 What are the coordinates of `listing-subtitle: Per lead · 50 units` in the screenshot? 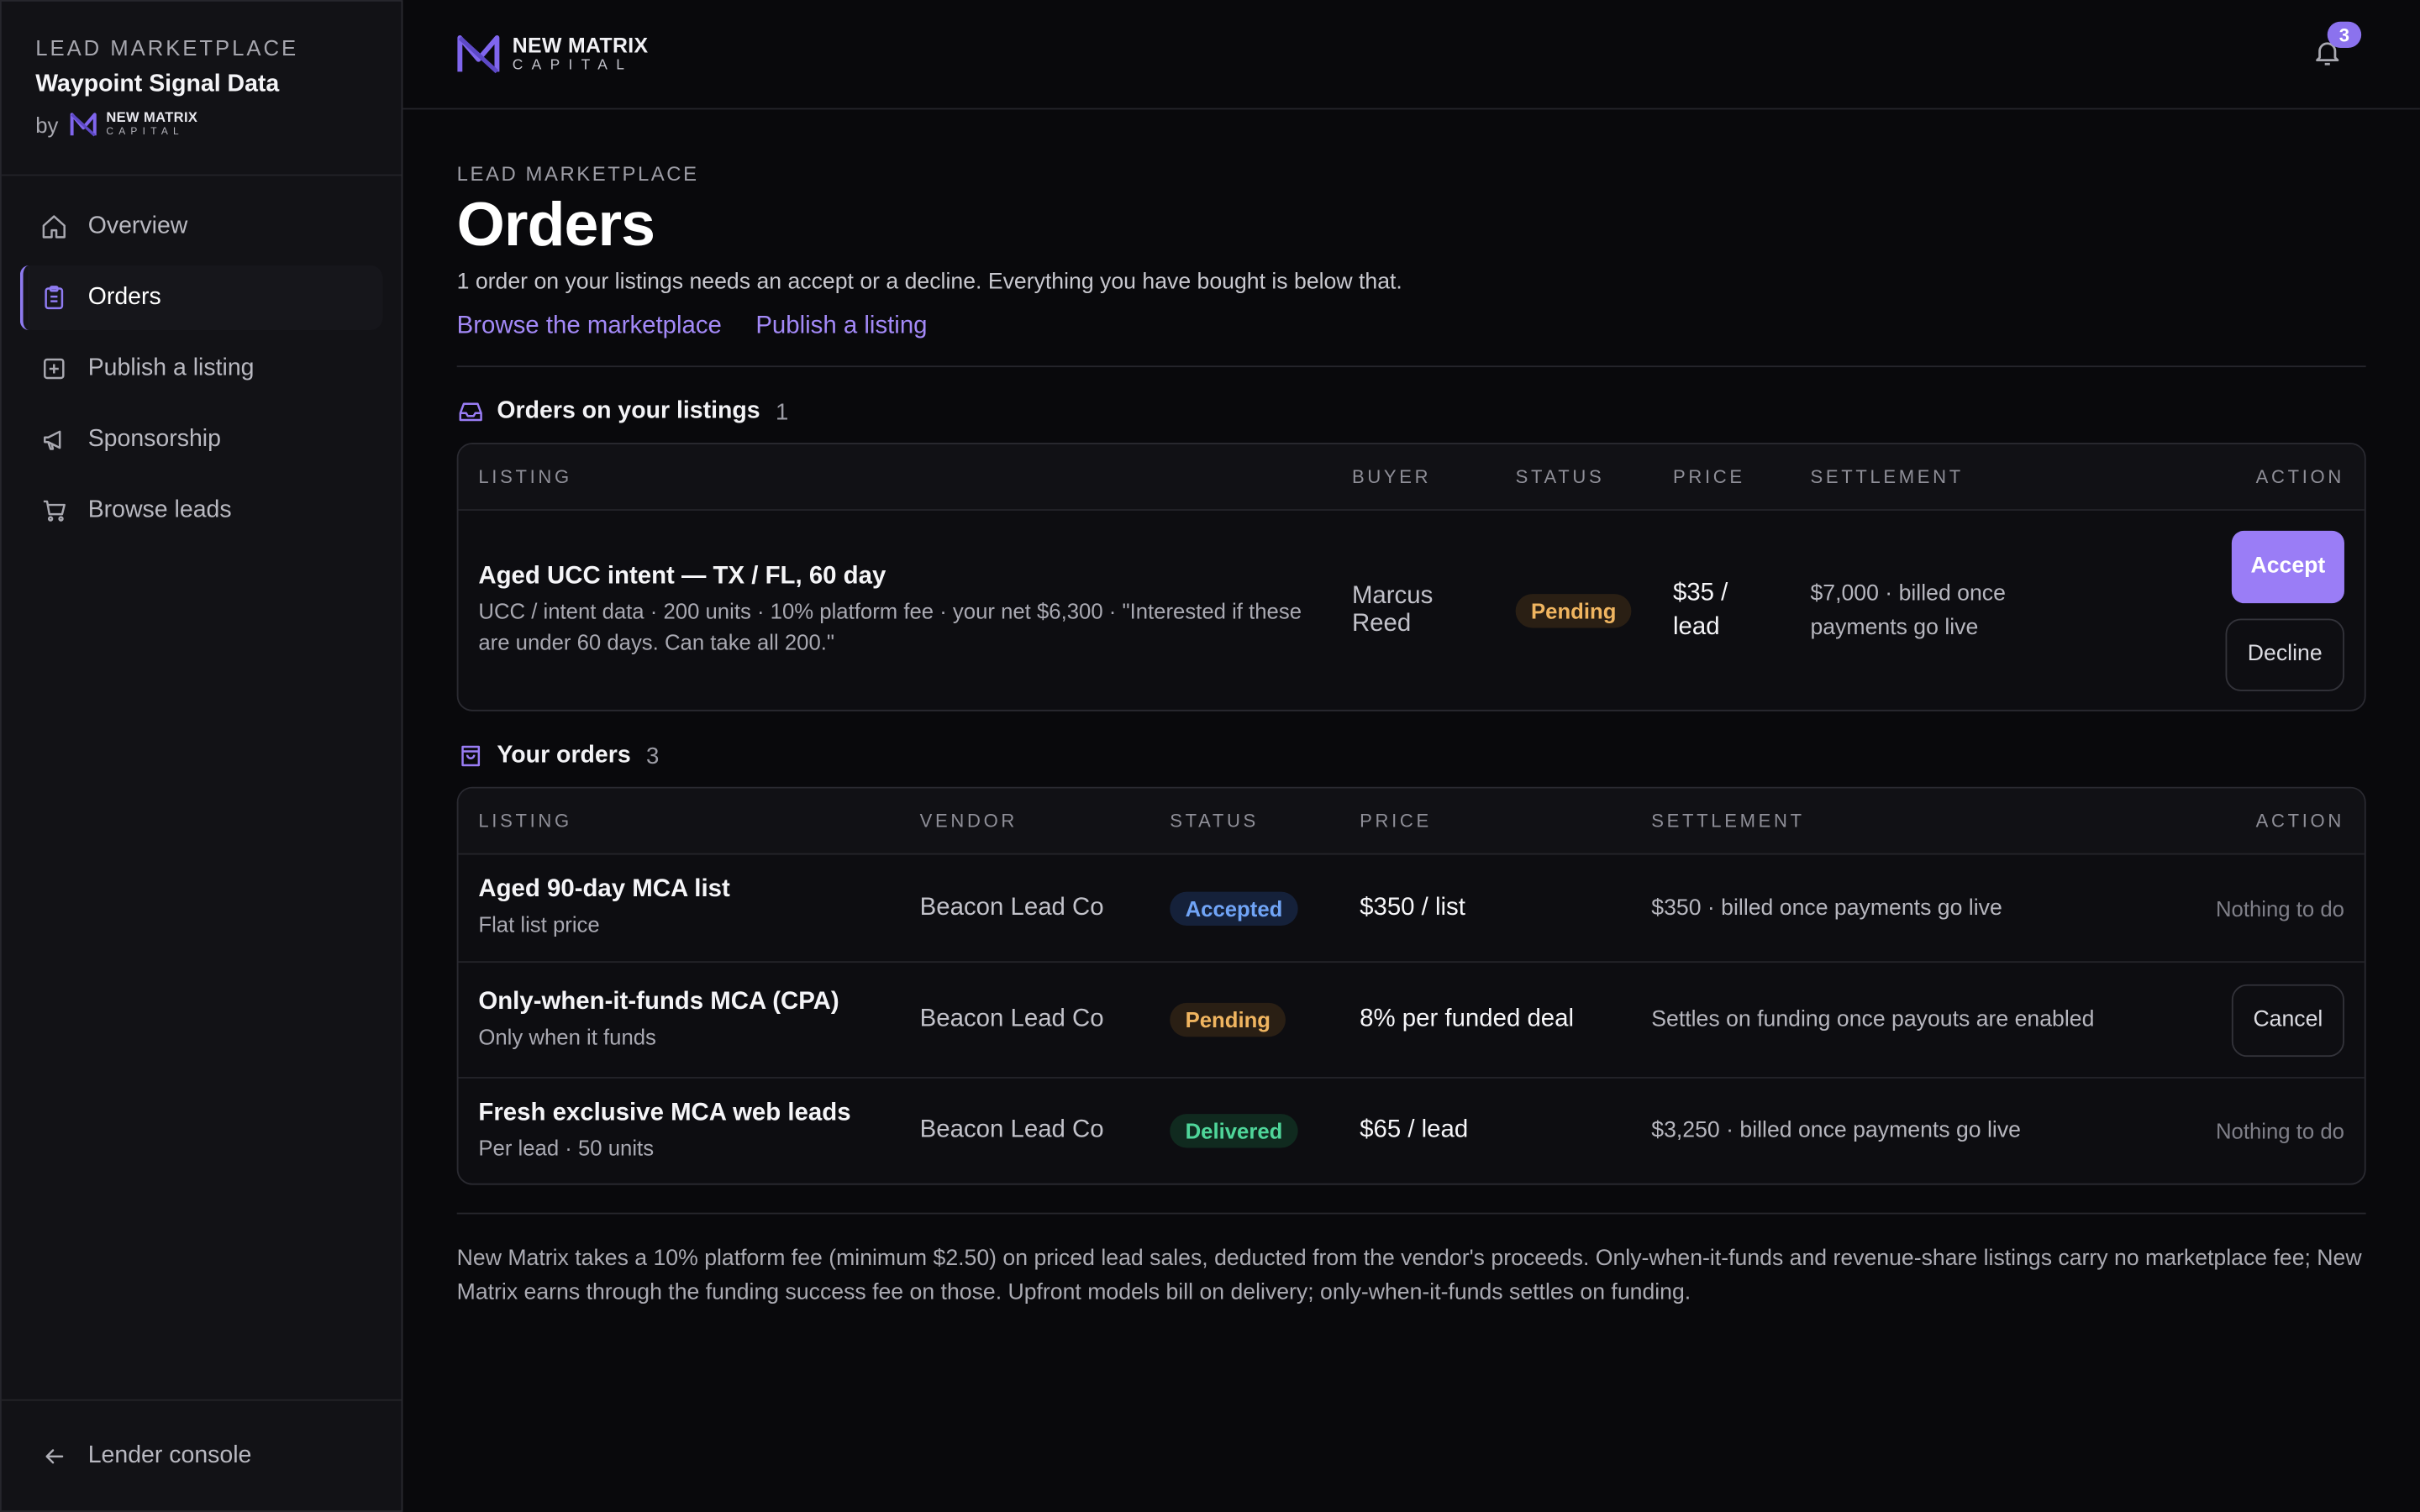 It's located at (567, 1147).